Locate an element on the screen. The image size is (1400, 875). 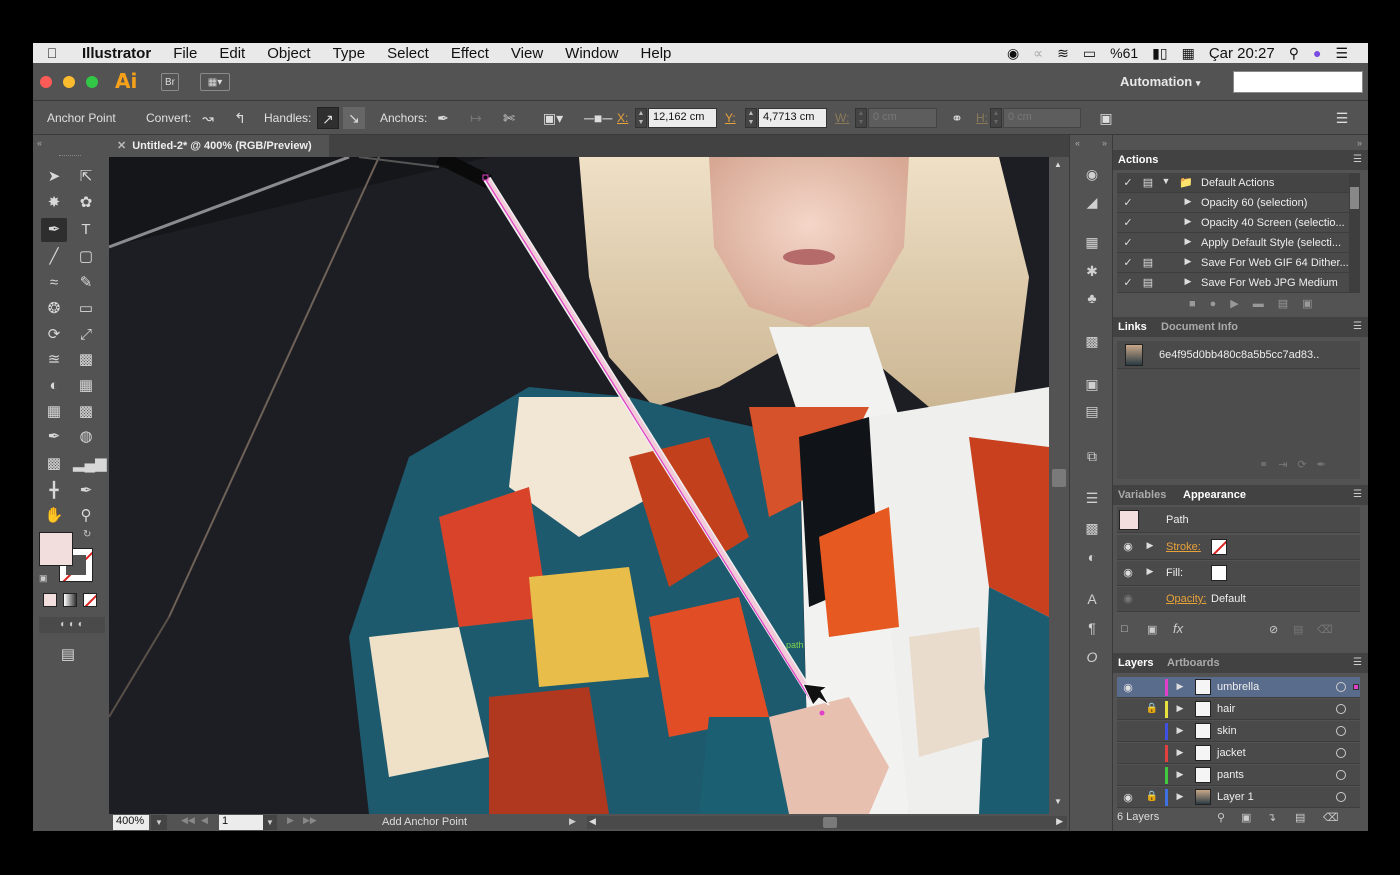
document-info-tab: Document Info is located at coordinates (1199, 327).